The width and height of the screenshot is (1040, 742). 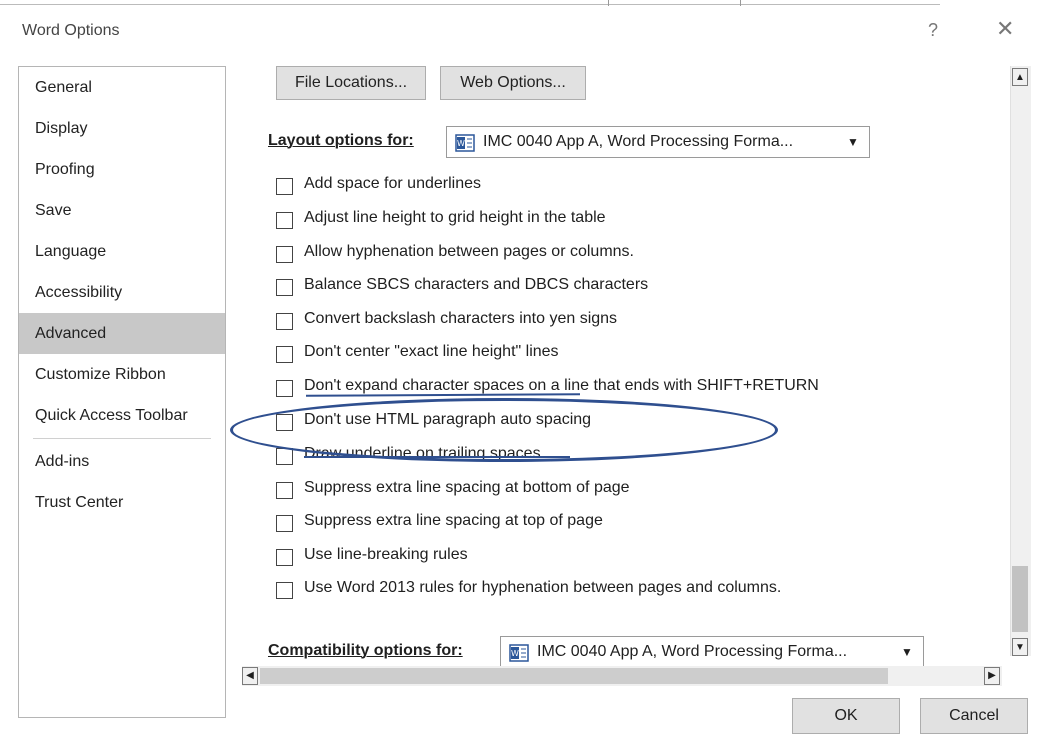 I want to click on cancel-button: Cancel, so click(x=974, y=716).